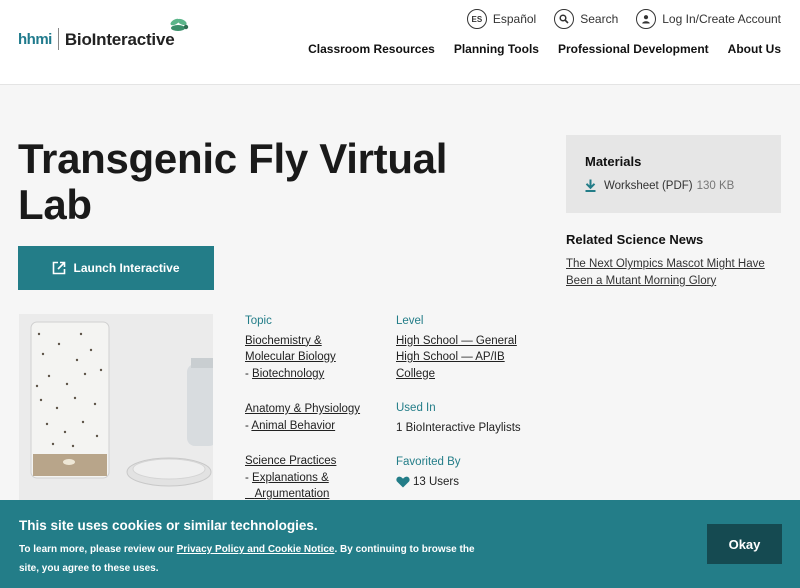  What do you see at coordinates (721, 19) in the screenshot?
I see `login-label: Log In/Create Account` at bounding box center [721, 19].